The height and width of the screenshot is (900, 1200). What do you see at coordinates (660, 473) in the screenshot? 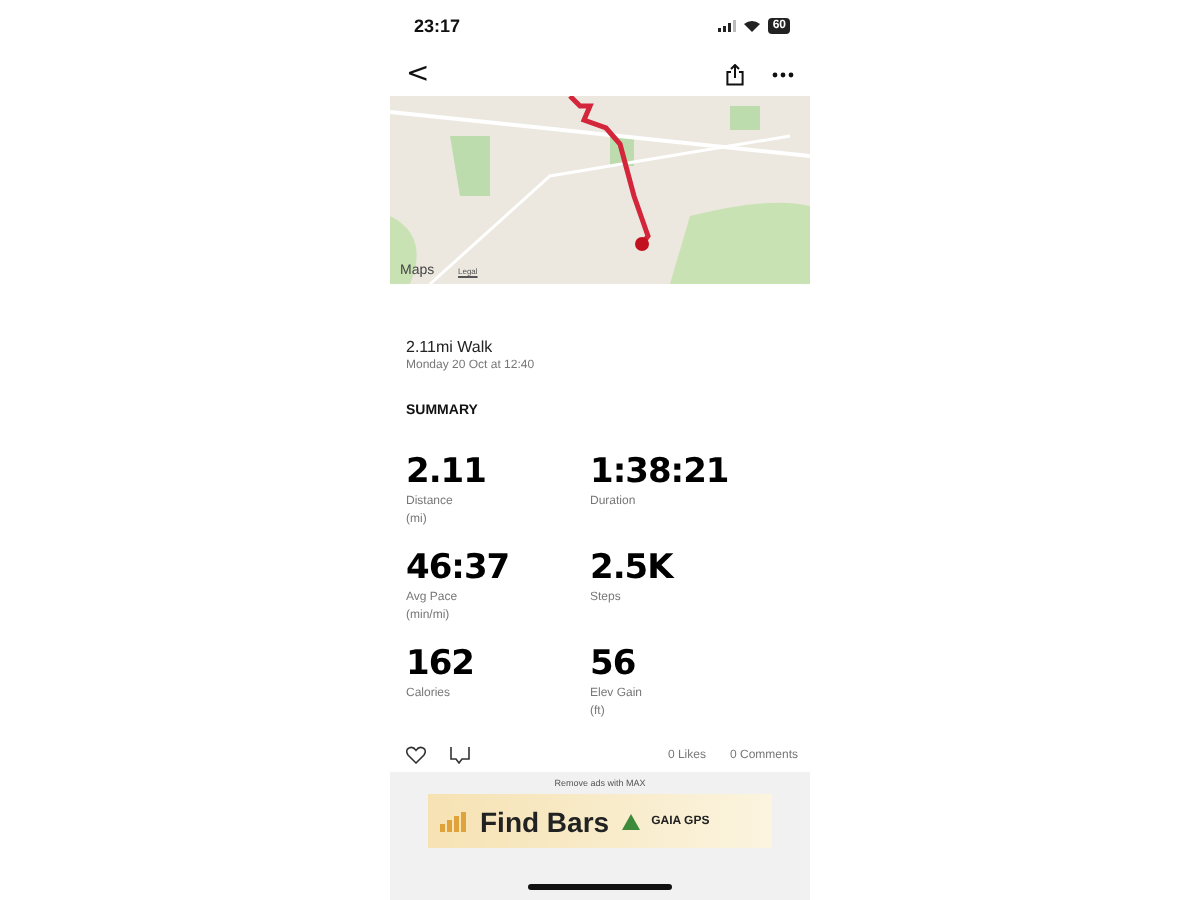
I see `stat-value: 1:38:21` at bounding box center [660, 473].